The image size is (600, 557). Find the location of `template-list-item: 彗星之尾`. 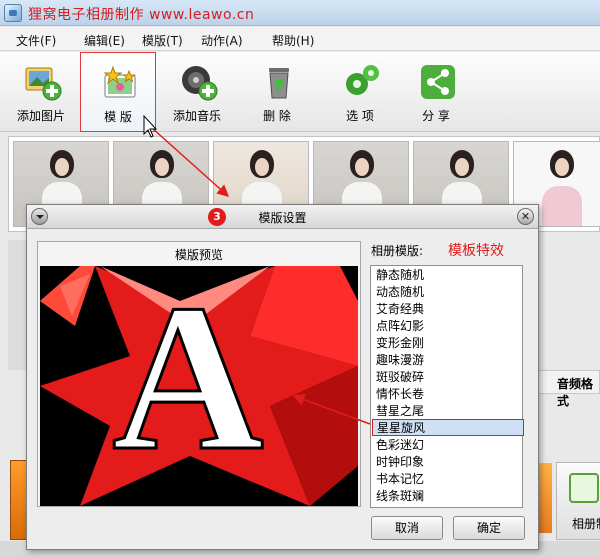

template-list-item: 彗星之尾 is located at coordinates (446, 411).